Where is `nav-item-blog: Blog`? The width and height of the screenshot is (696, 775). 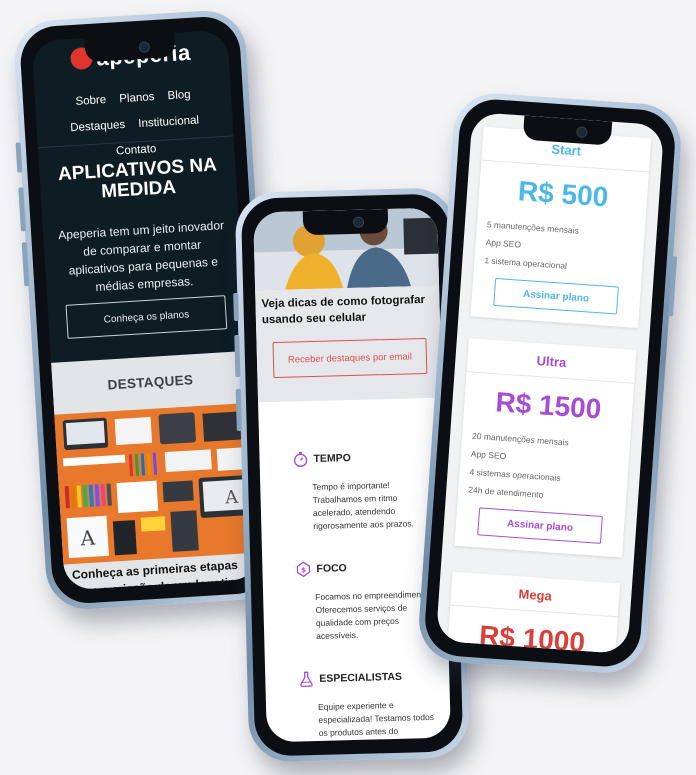
nav-item-blog: Blog is located at coordinates (179, 95).